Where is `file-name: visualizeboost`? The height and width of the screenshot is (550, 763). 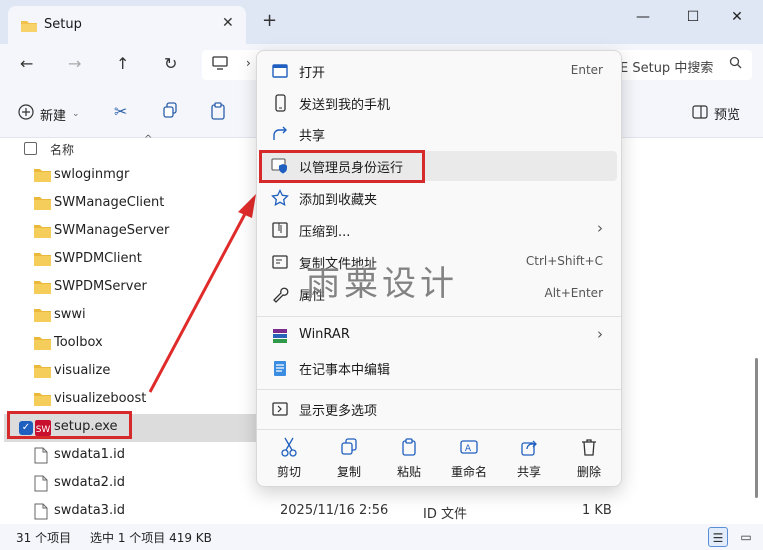
file-name: visualizeboost is located at coordinates (100, 398).